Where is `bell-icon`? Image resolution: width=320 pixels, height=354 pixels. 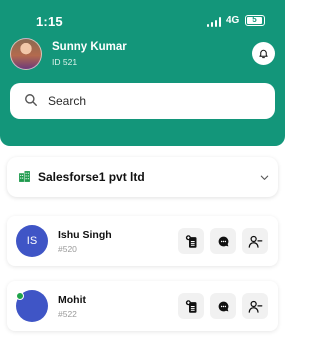
bell-icon is located at coordinates (263, 54).